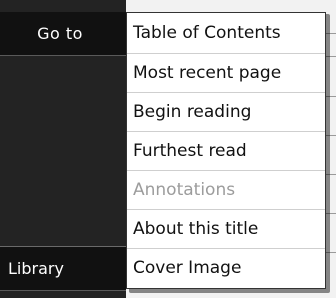 The width and height of the screenshot is (336, 298). What do you see at coordinates (226, 73) in the screenshot?
I see `menu-item-most-recent-page: Most recent page` at bounding box center [226, 73].